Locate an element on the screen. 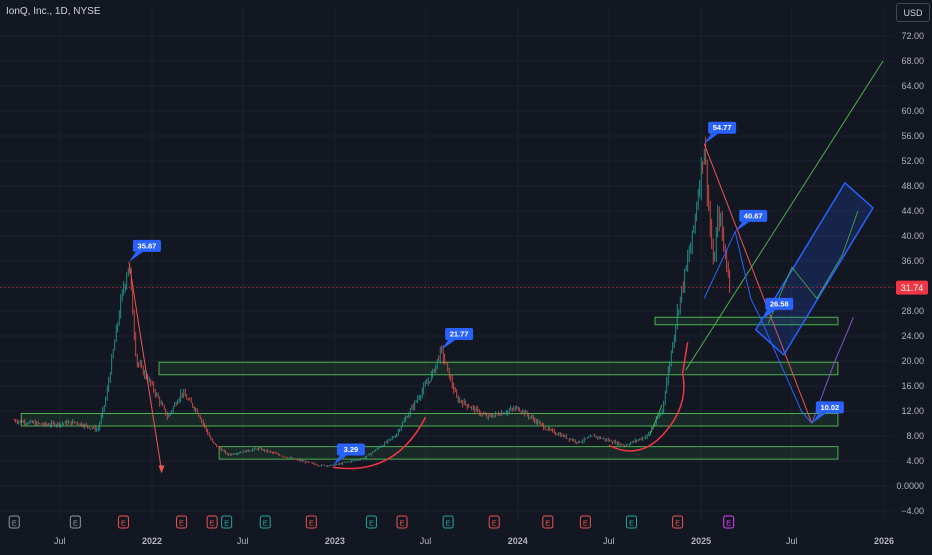 The image size is (932, 555). forecast-channel is located at coordinates (814, 268).